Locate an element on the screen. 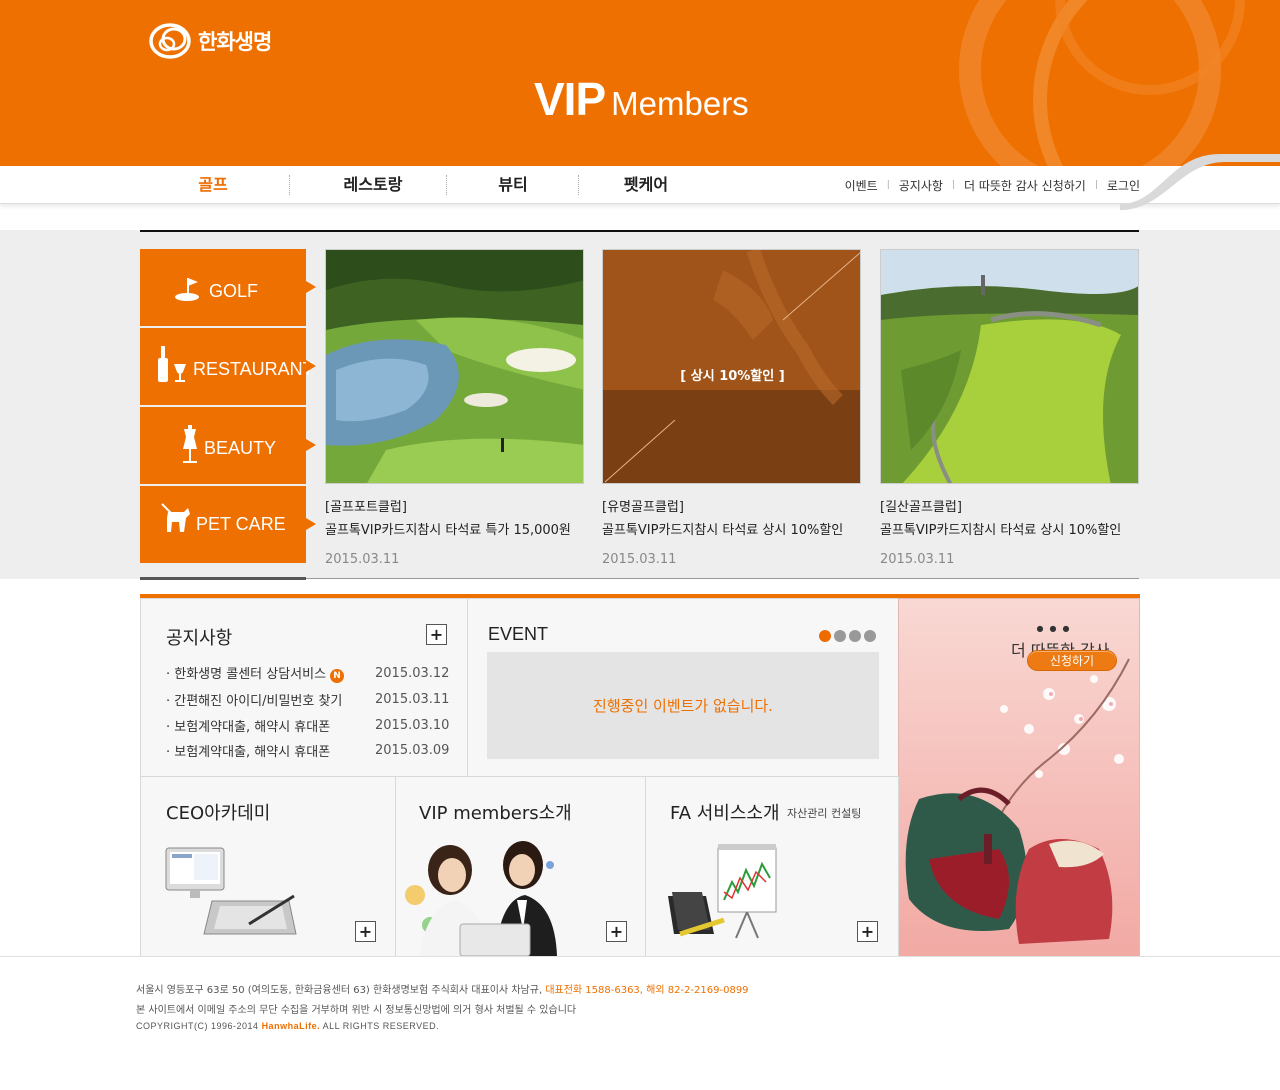 Image resolution: width=1280 pixels, height=1090 pixels. notice-item-date: 2015.03.12 is located at coordinates (412, 673).